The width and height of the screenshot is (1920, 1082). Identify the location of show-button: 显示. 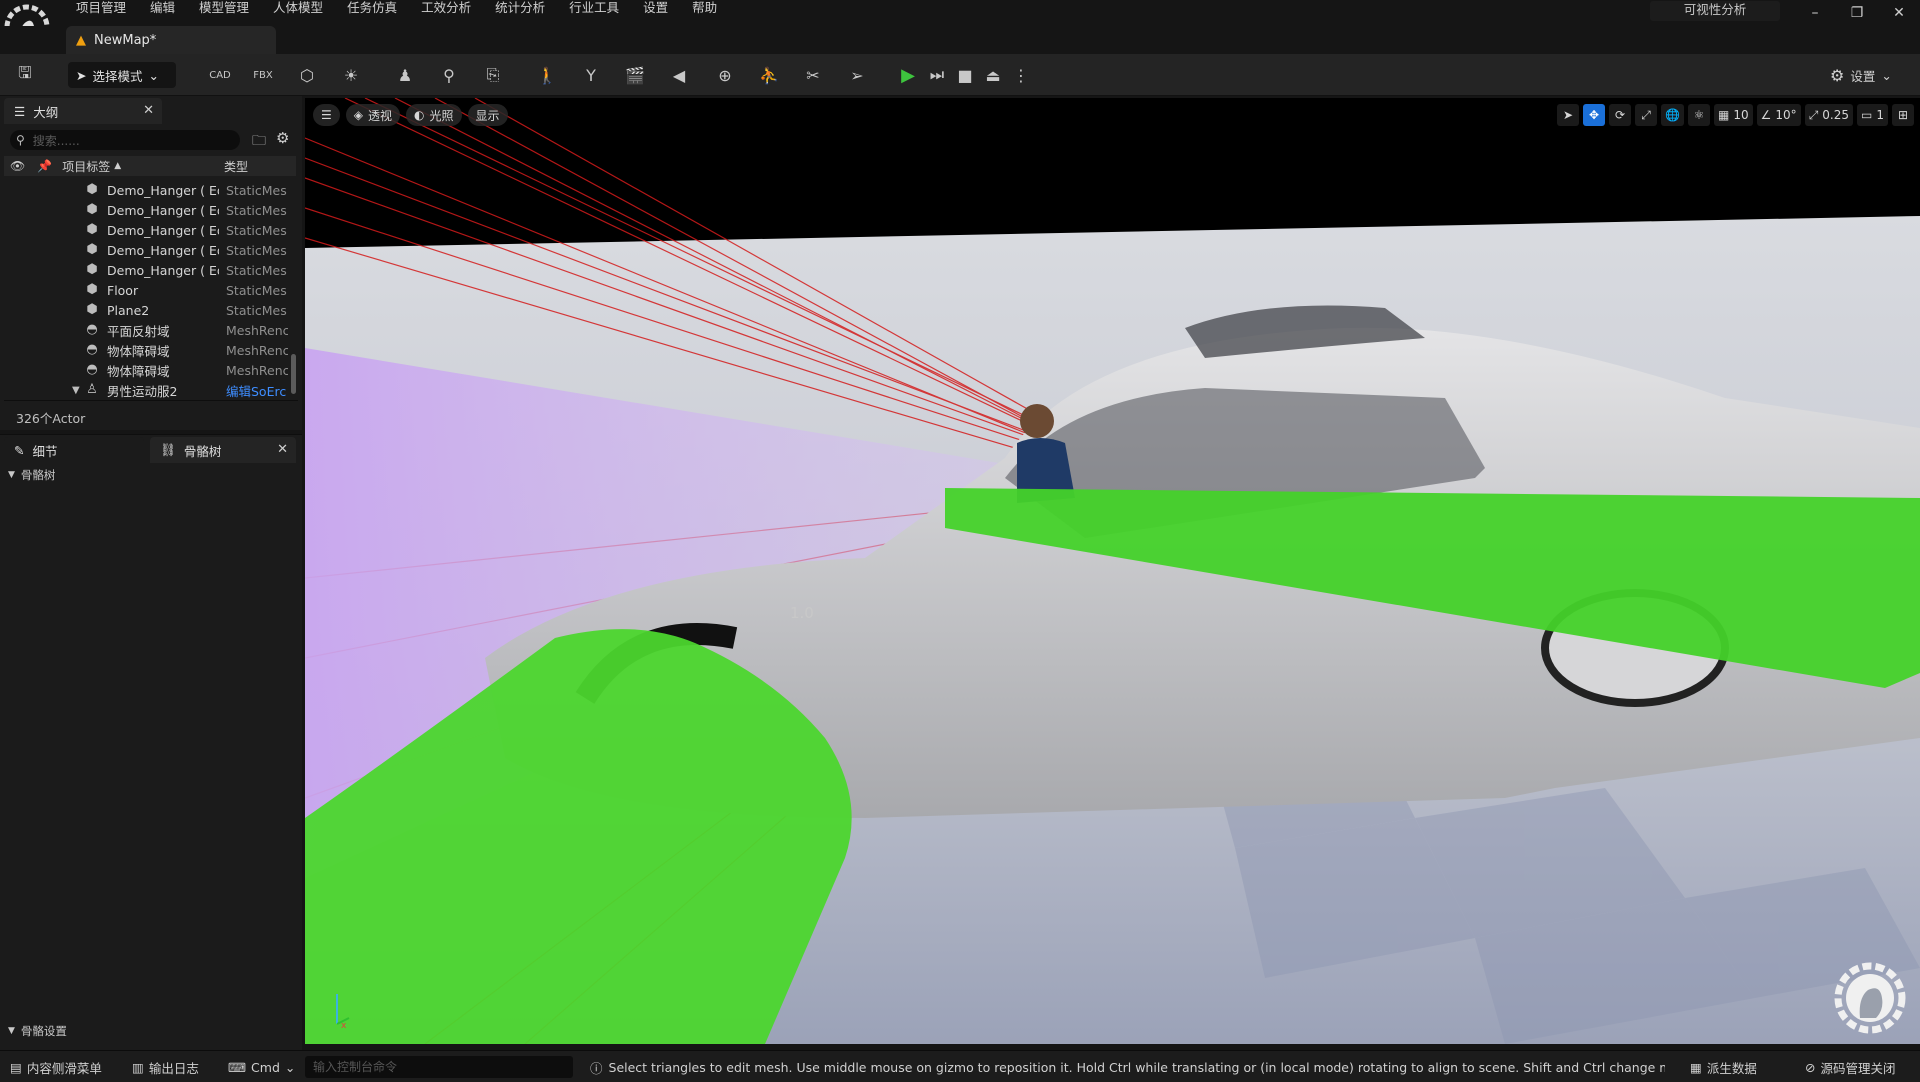
(487, 115).